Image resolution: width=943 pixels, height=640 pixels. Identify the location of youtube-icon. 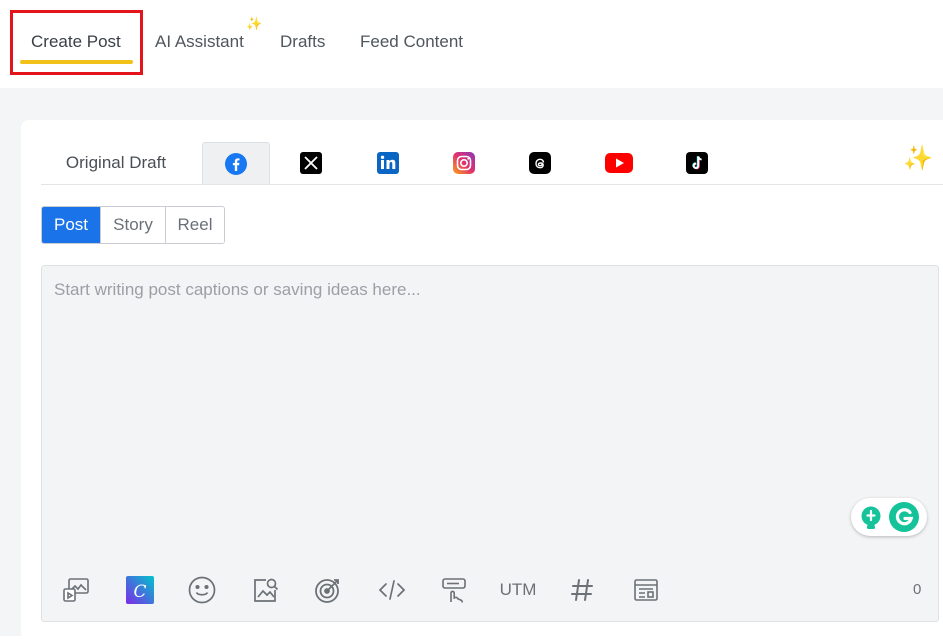
(619, 162).